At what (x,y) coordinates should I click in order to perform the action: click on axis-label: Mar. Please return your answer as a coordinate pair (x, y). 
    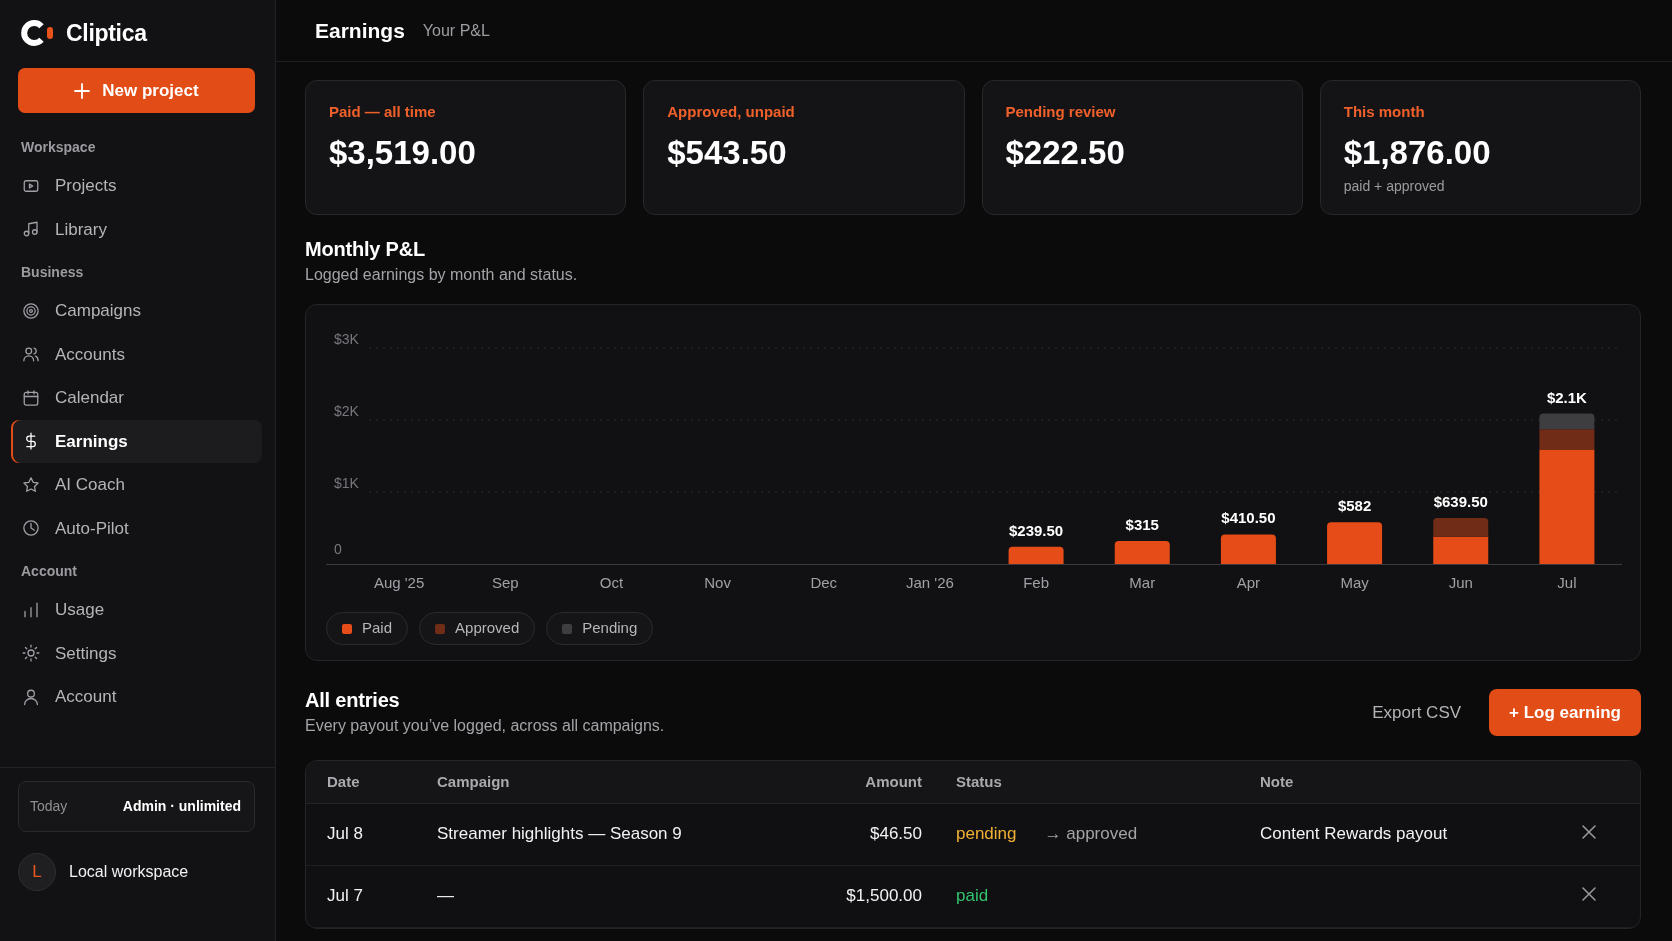
    Looking at the image, I should click on (1142, 582).